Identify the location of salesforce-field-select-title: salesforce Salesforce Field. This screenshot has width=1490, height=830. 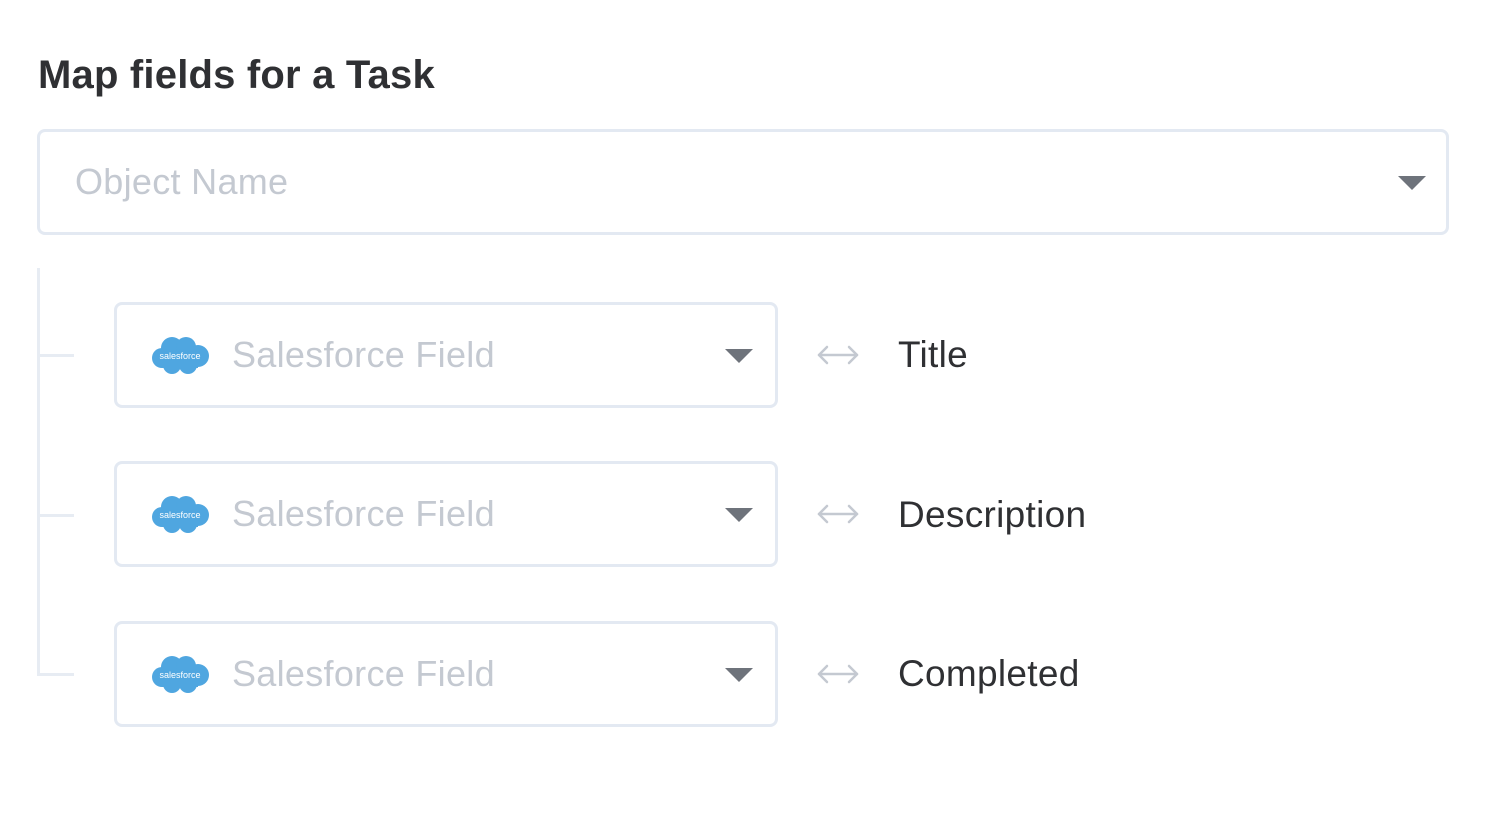
(446, 355).